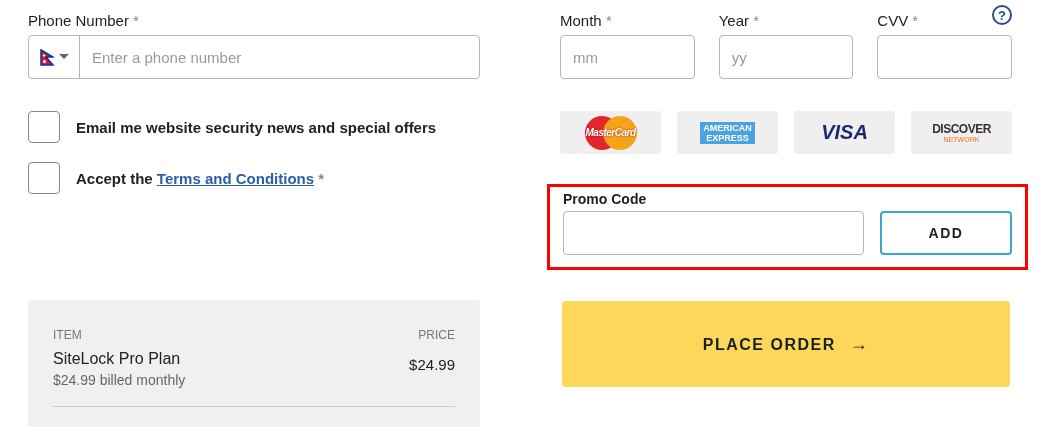 The width and height of the screenshot is (1053, 427). I want to click on item-name: SiteLock Pro Plan, so click(117, 359).